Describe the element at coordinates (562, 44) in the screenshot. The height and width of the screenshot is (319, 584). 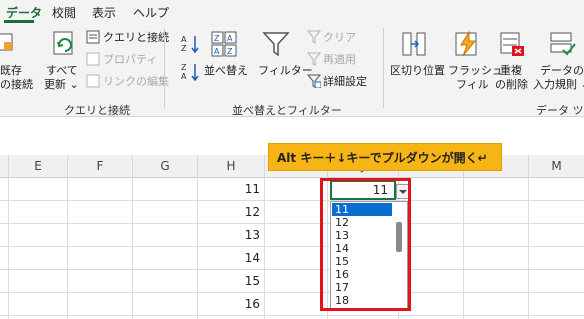
I see `data-validation-icon` at that location.